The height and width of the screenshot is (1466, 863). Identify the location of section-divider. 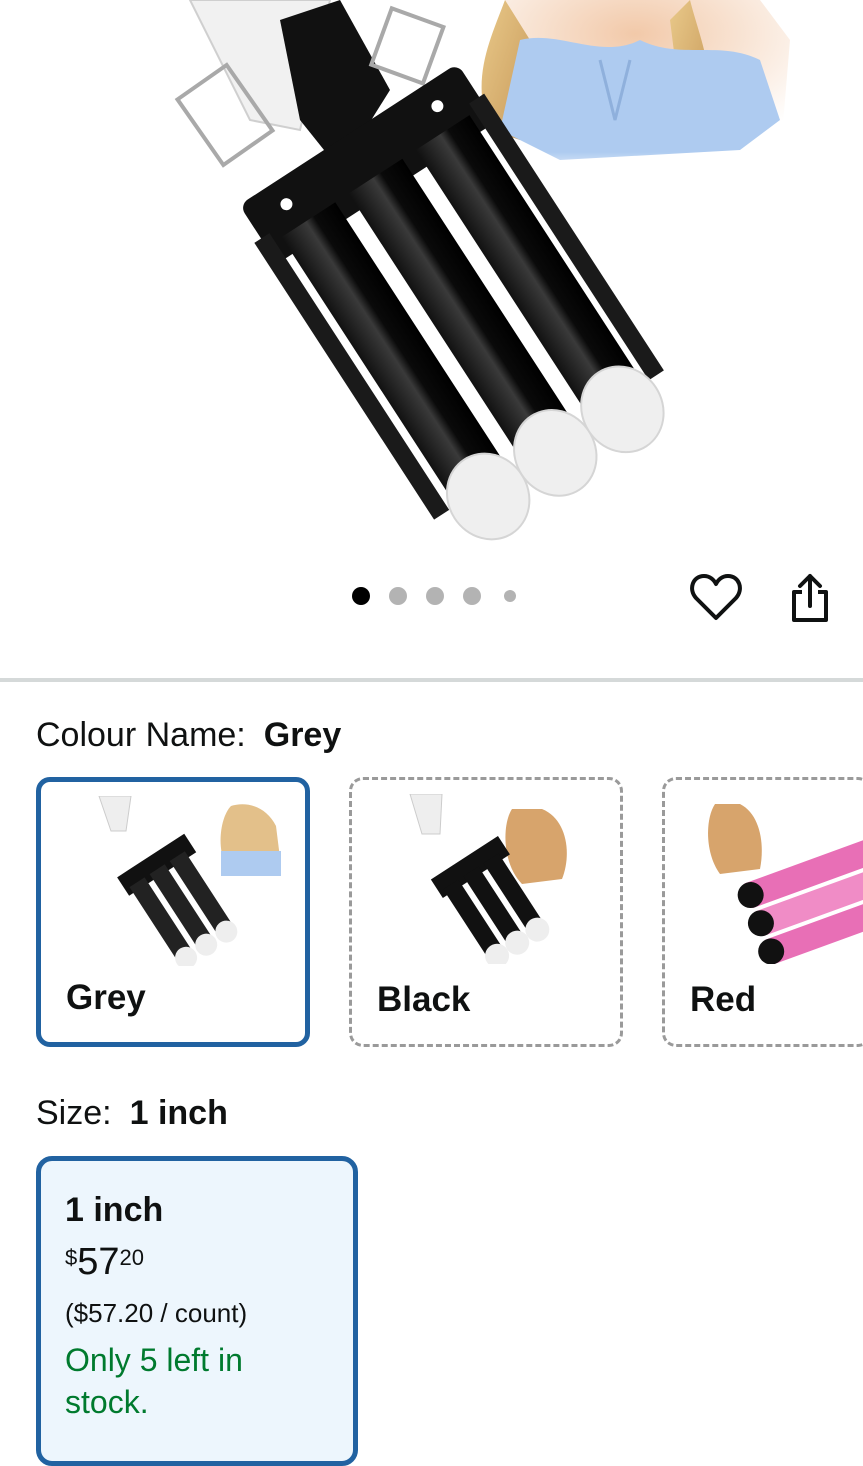
(431, 680).